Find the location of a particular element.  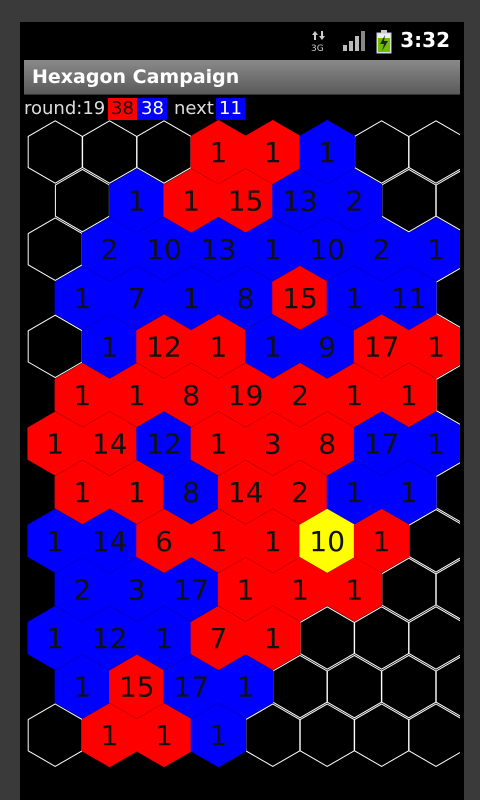

score-bar: round:19 38 38 next: 11 is located at coordinates (242, 109).